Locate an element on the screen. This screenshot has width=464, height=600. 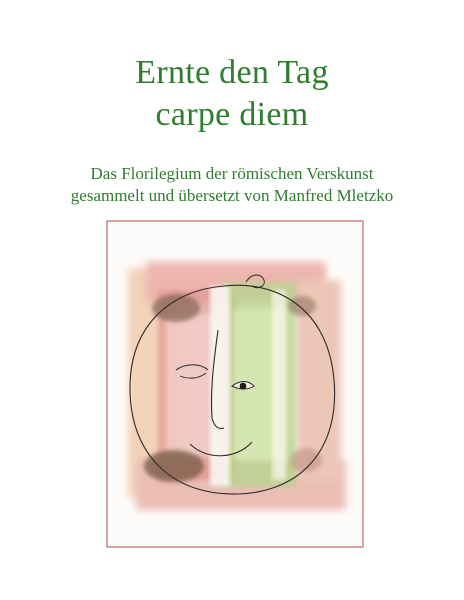
title-line-2: carpe diem is located at coordinates (232, 114).